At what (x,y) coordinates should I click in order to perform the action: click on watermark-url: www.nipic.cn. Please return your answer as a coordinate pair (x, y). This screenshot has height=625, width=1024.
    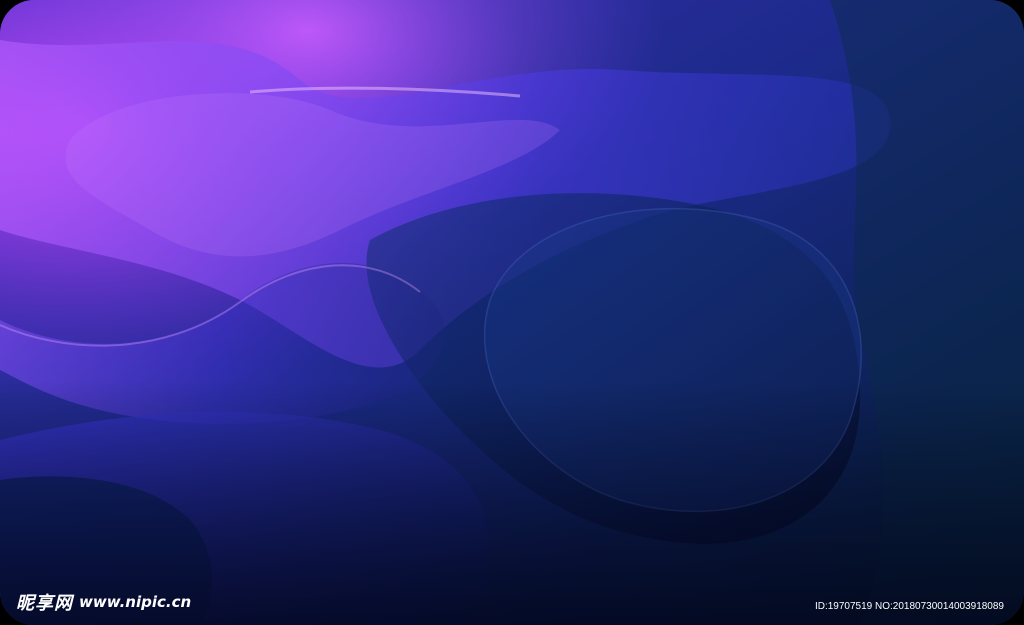
    Looking at the image, I should click on (135, 602).